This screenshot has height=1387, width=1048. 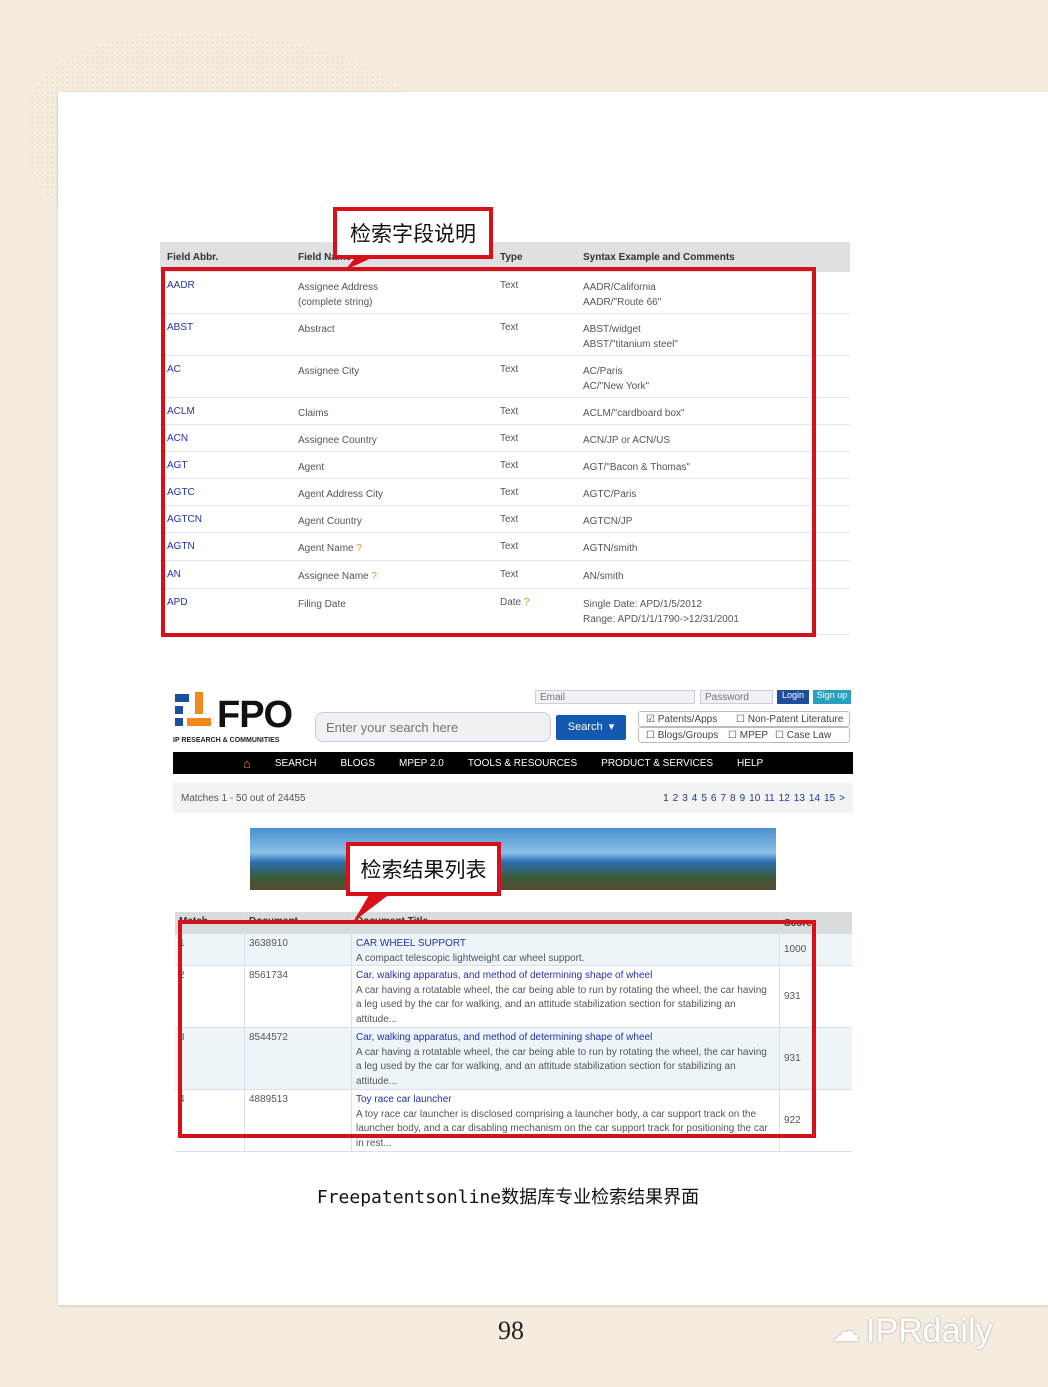 I want to click on page-link: 7, so click(x=723, y=798).